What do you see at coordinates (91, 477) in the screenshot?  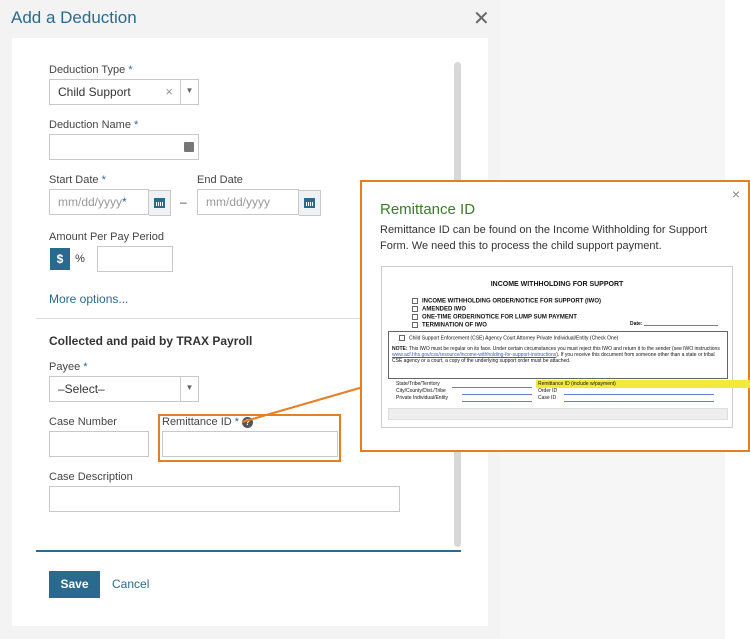 I see `case-description-label: Case Description` at bounding box center [91, 477].